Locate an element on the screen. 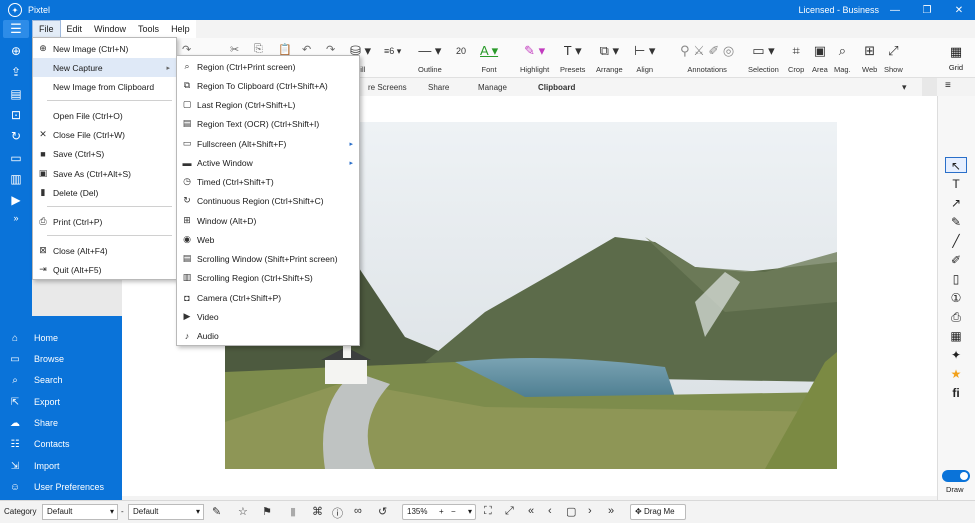 The image size is (975, 523). capture-menu-item: ▢ Last Region (Ctrl+Shift+L) is located at coordinates (268, 104).